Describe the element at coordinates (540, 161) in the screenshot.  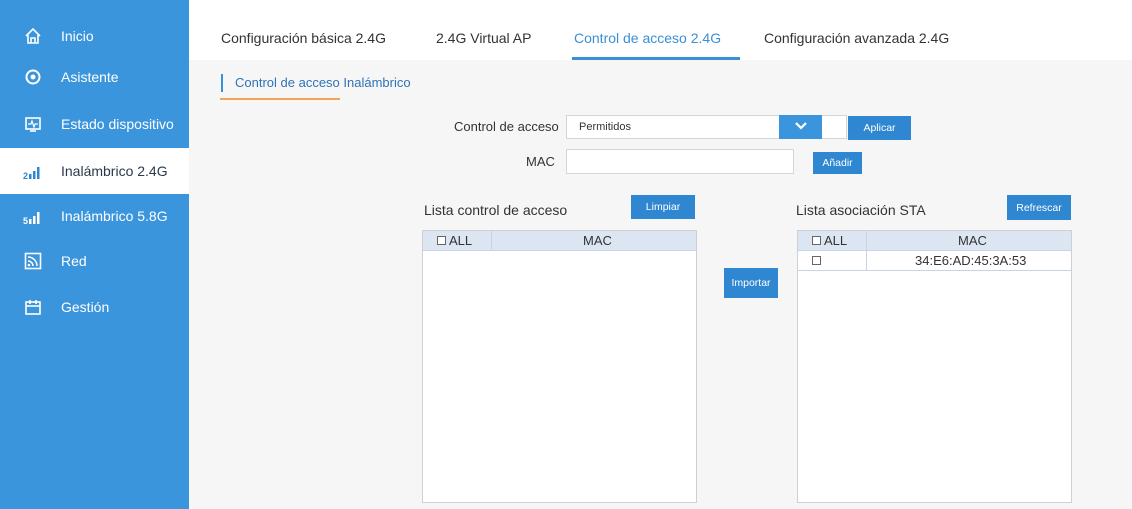
I see `mac-label: MAC` at that location.